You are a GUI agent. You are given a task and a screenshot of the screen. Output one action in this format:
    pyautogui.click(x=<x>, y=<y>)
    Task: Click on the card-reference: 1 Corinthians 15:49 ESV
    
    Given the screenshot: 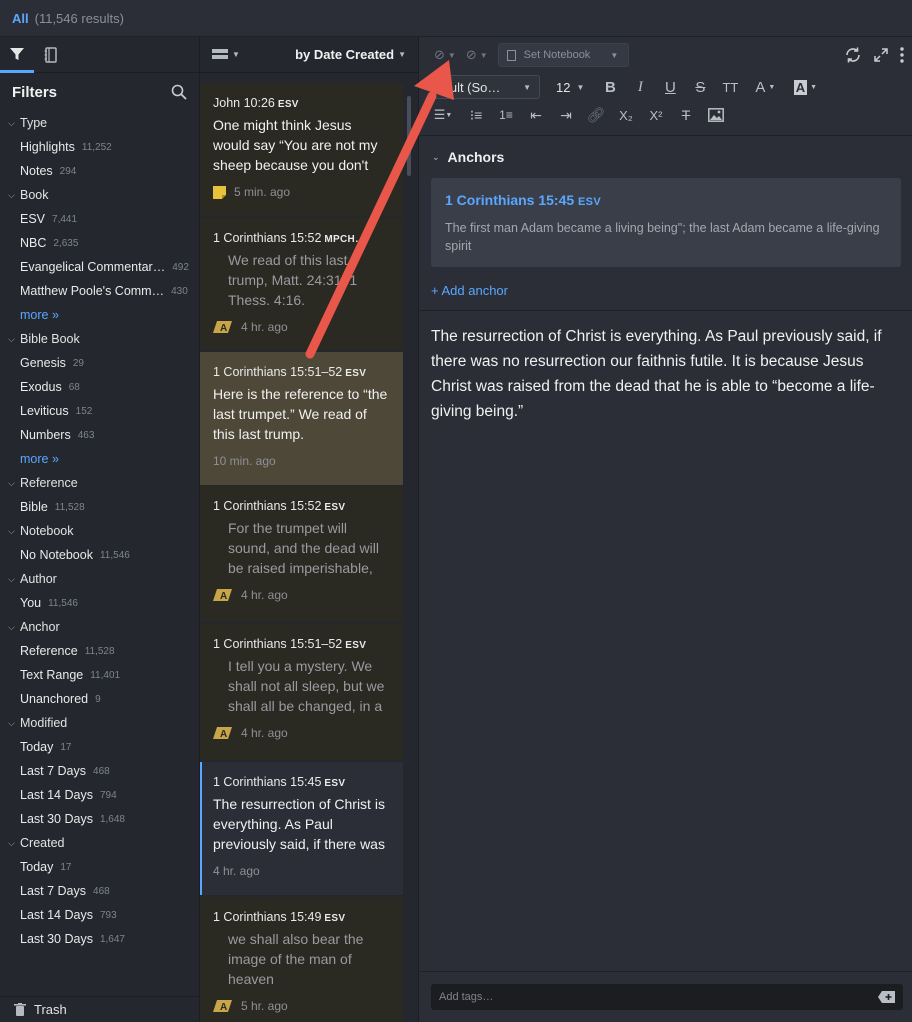 What is the action you would take?
    pyautogui.click(x=302, y=917)
    